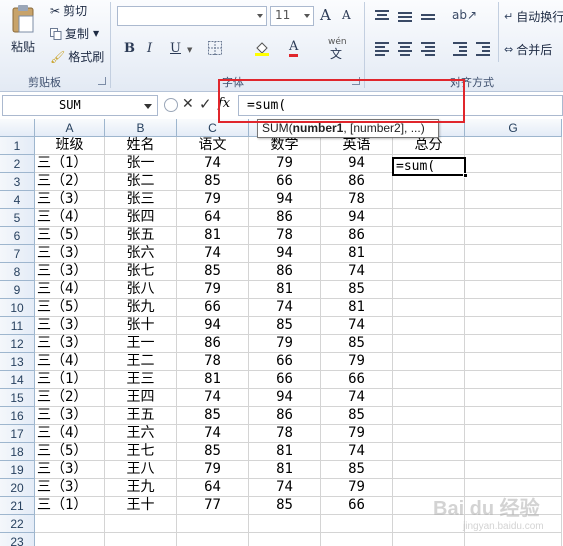 The image size is (563, 546). I want to click on row-header: 19, so click(17, 470).